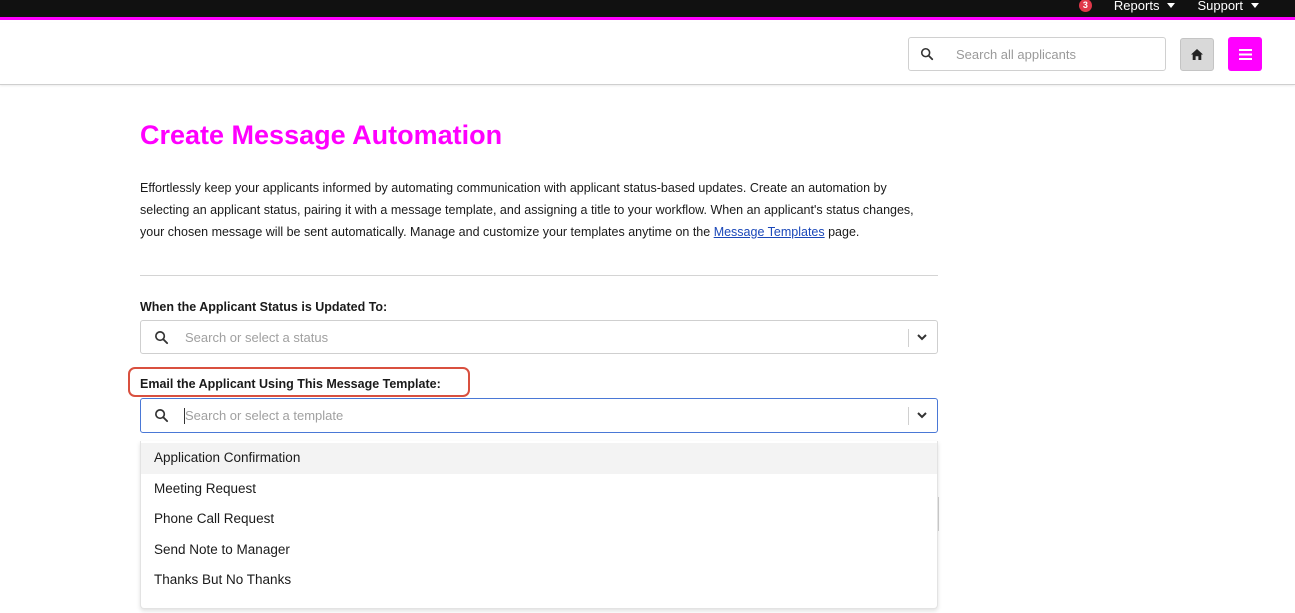 This screenshot has height=613, width=1295. I want to click on section-divider, so click(539, 275).